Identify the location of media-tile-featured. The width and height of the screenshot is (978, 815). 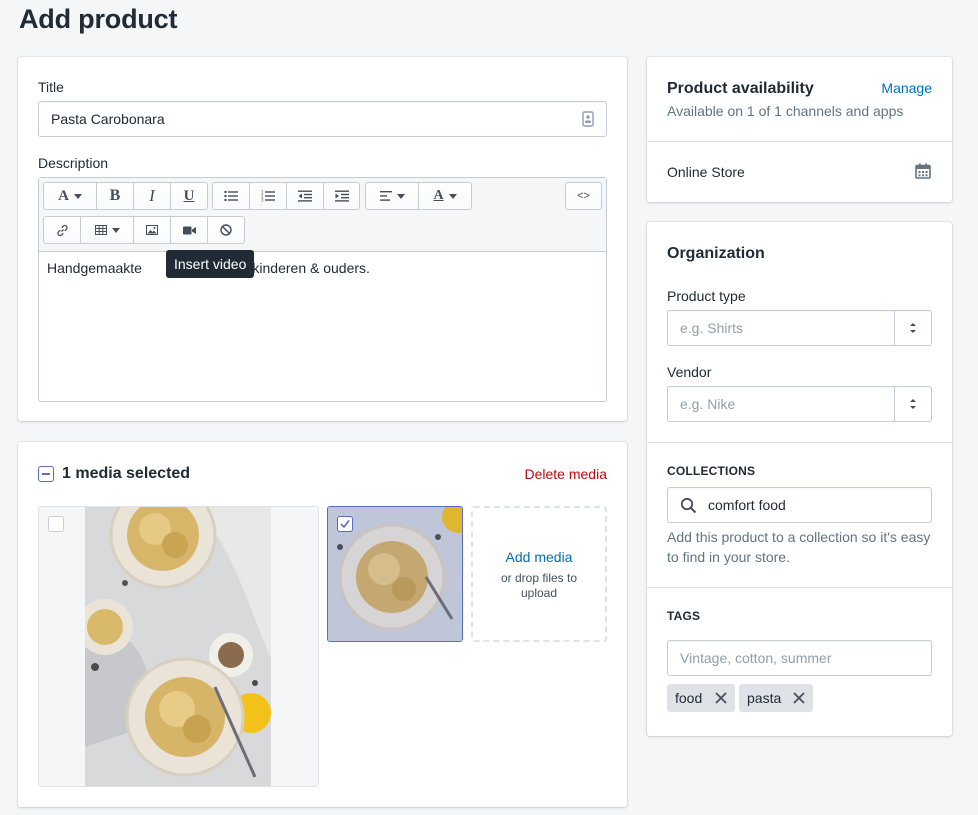
(178, 646).